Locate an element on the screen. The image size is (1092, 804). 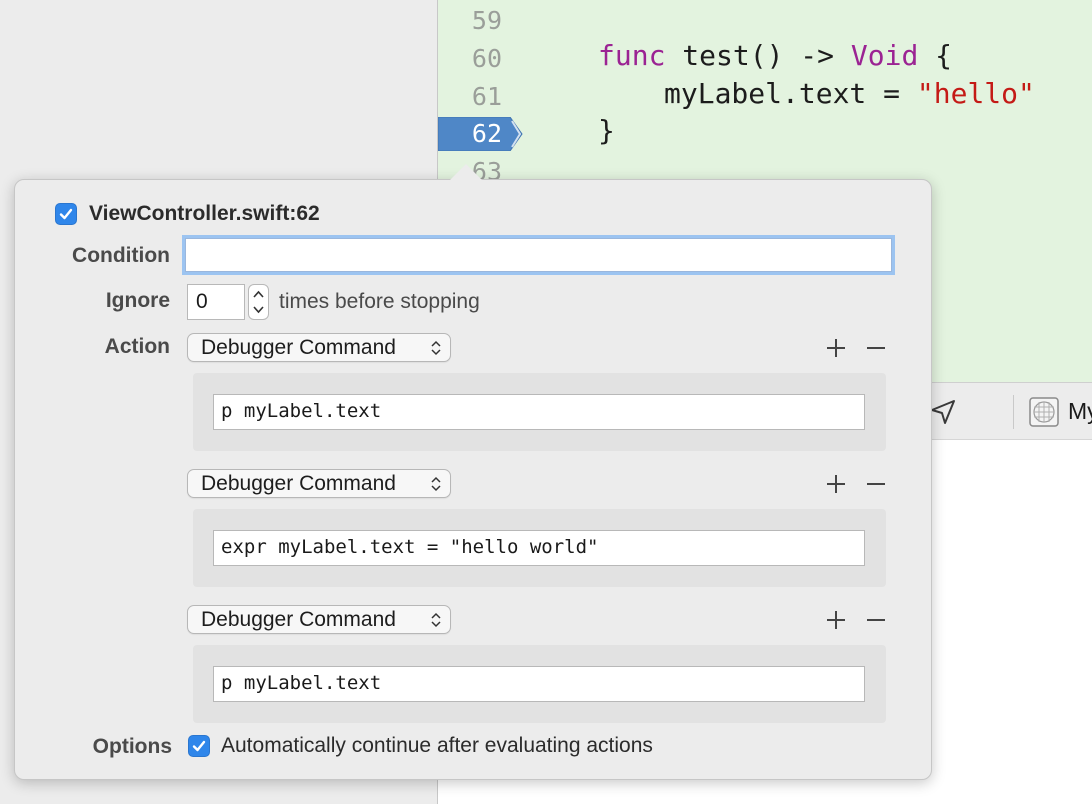
ignore-count-stepper is located at coordinates (258, 302).